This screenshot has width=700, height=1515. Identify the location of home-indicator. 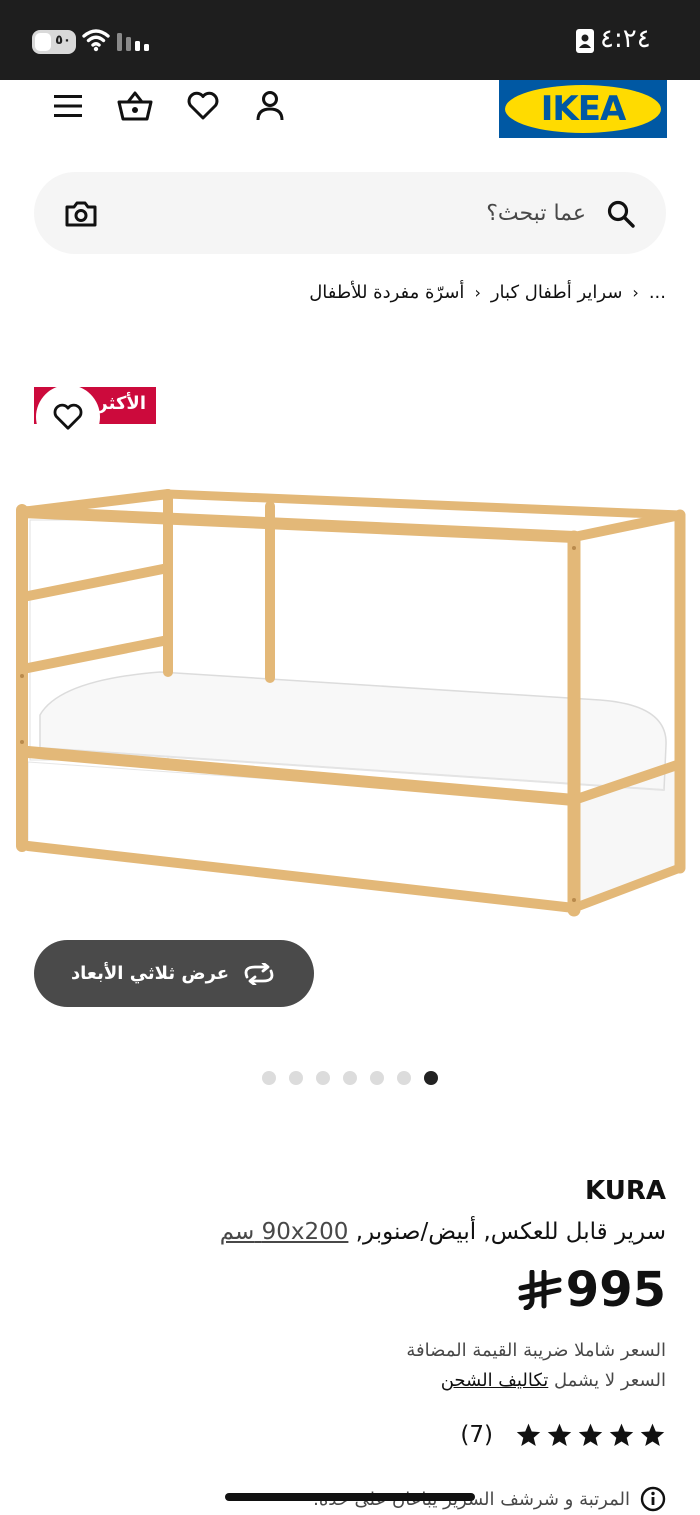
(350, 1497).